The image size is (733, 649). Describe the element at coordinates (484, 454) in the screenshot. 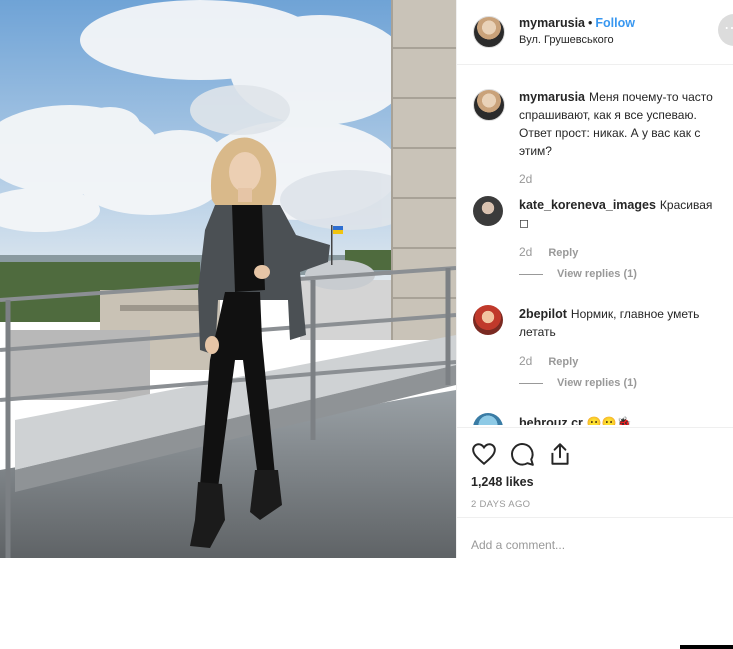

I see `heart-icon` at that location.